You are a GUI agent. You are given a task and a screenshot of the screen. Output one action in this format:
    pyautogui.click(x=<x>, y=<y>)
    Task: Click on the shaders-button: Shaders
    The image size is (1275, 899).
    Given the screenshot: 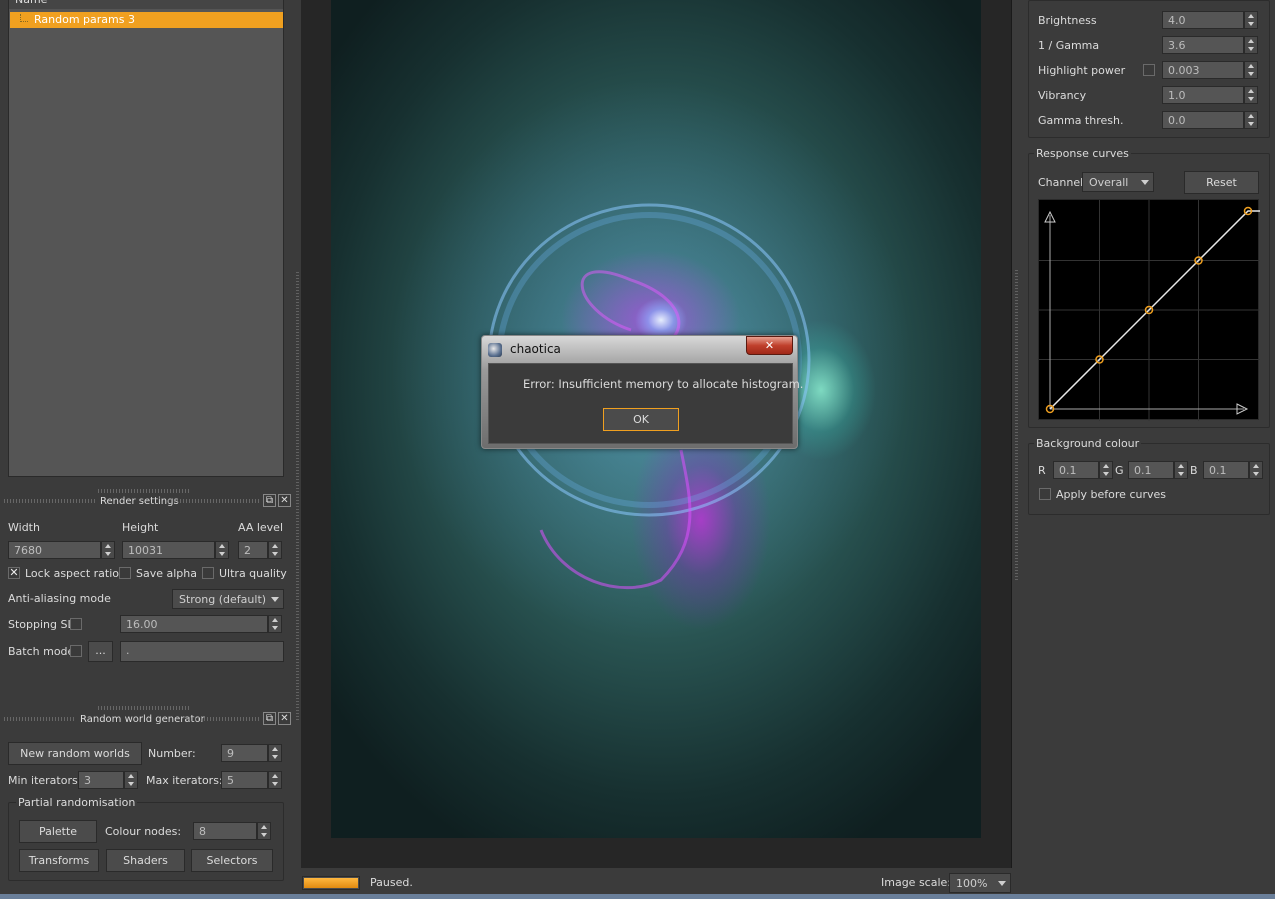 What is the action you would take?
    pyautogui.click(x=145, y=860)
    